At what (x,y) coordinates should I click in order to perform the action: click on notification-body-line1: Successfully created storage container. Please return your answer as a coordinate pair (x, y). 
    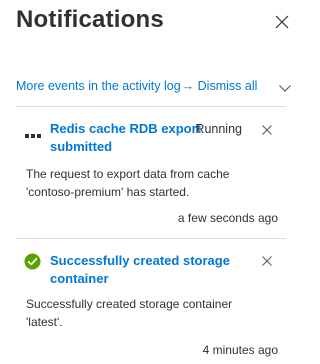
    Looking at the image, I should click on (129, 304).